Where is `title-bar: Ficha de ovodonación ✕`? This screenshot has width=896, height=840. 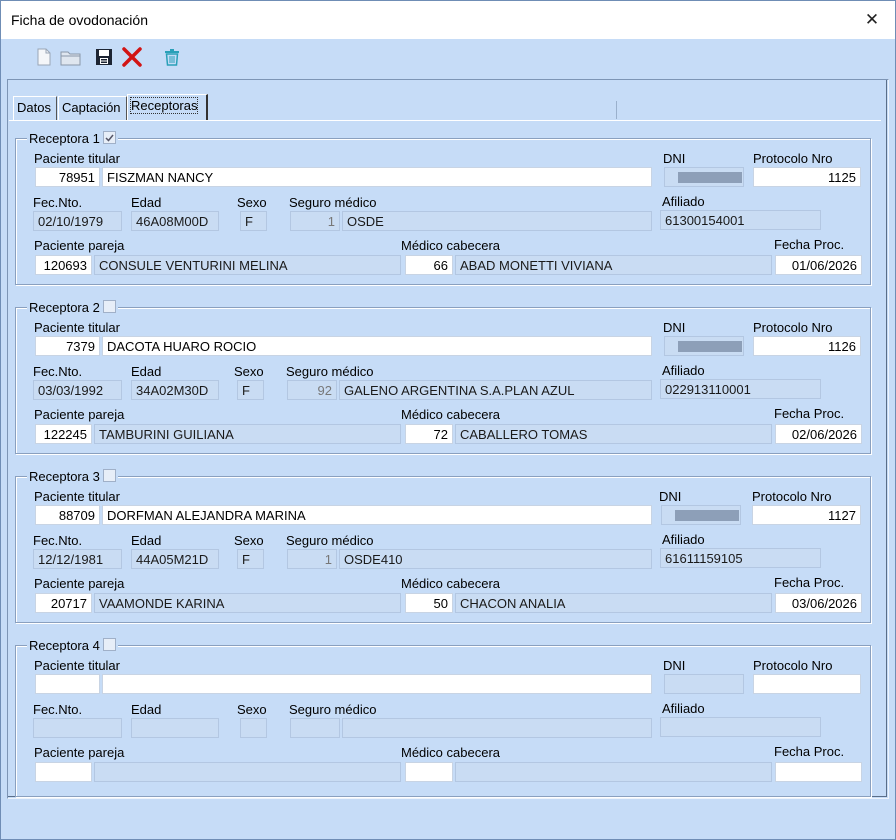
title-bar: Ficha de ovodonación ✕ is located at coordinates (448, 20).